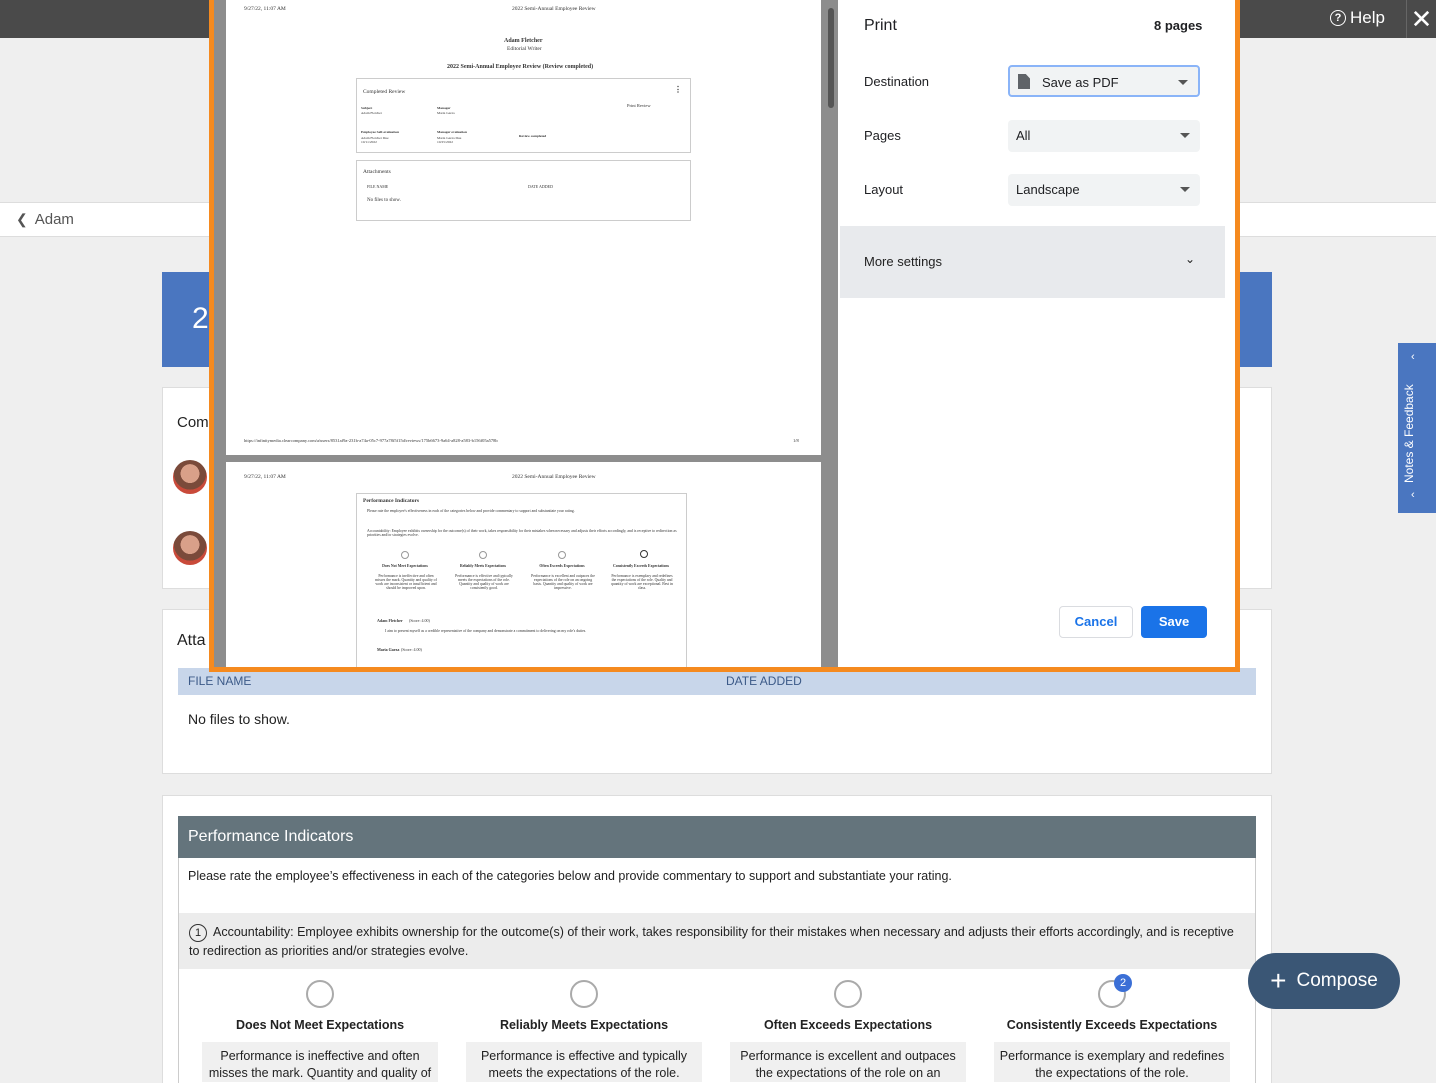 This screenshot has width=1436, height=1083. I want to click on question-number: 1, so click(198, 933).